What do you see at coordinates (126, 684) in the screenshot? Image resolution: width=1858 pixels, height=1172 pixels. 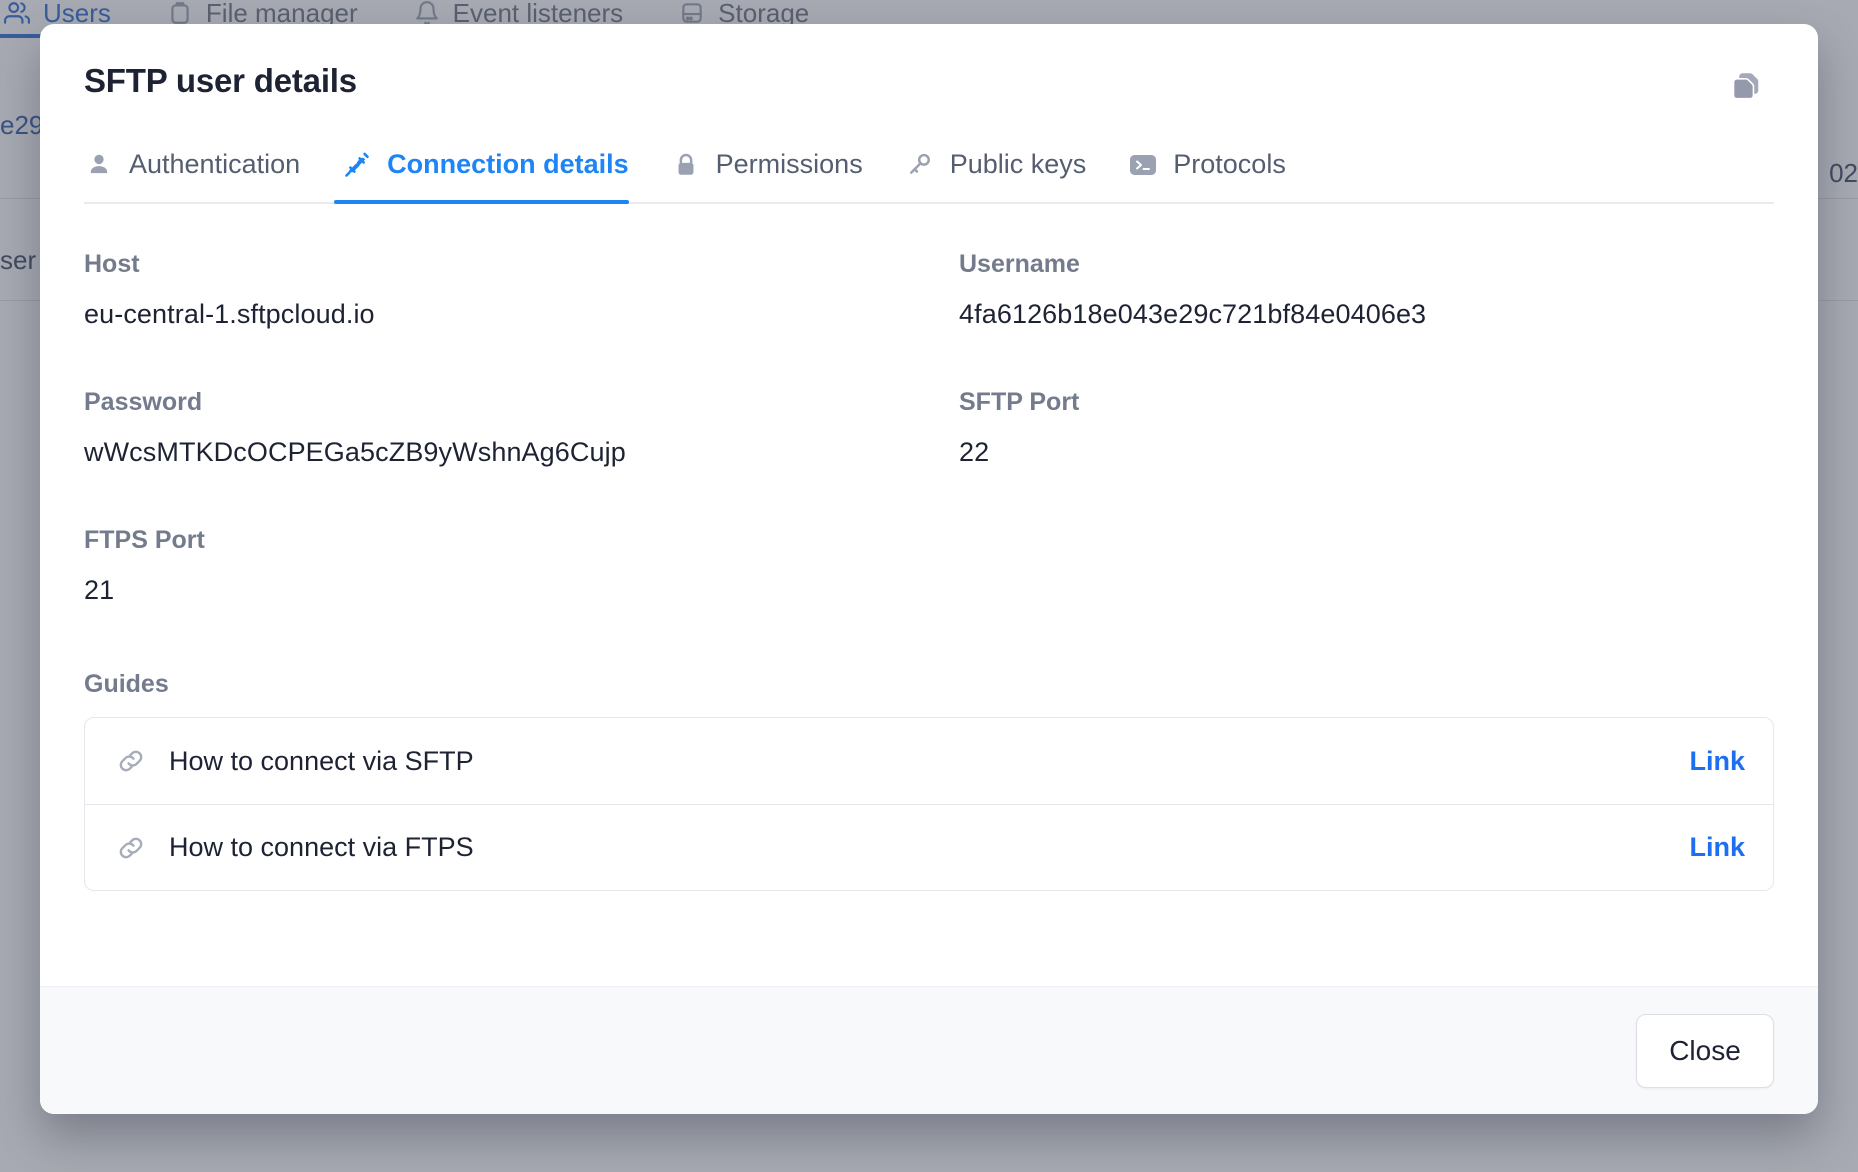 I see `guides-label: Guides` at bounding box center [126, 684].